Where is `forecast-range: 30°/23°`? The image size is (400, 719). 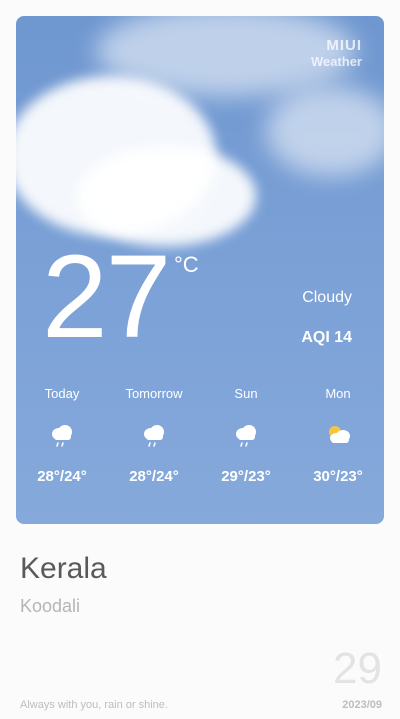 forecast-range: 30°/23° is located at coordinates (338, 476).